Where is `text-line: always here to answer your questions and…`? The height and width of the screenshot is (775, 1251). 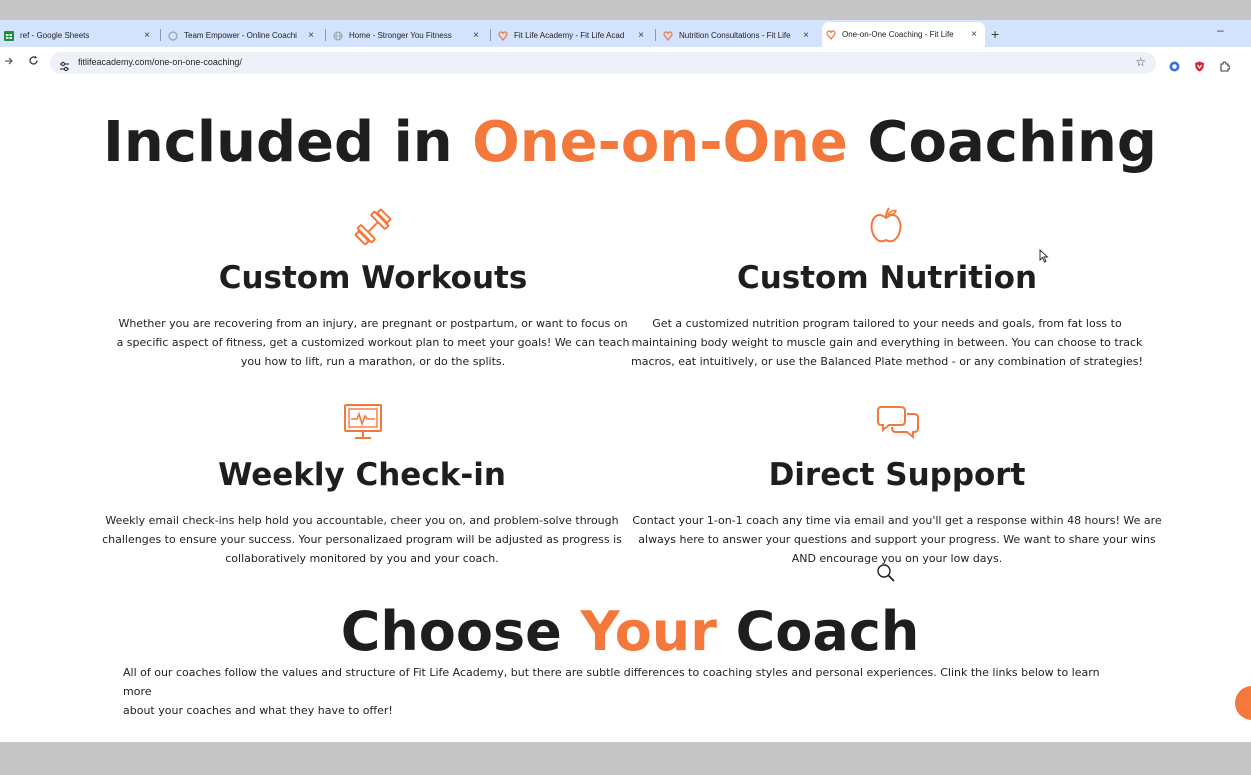 text-line: always here to answer your questions and… is located at coordinates (897, 539).